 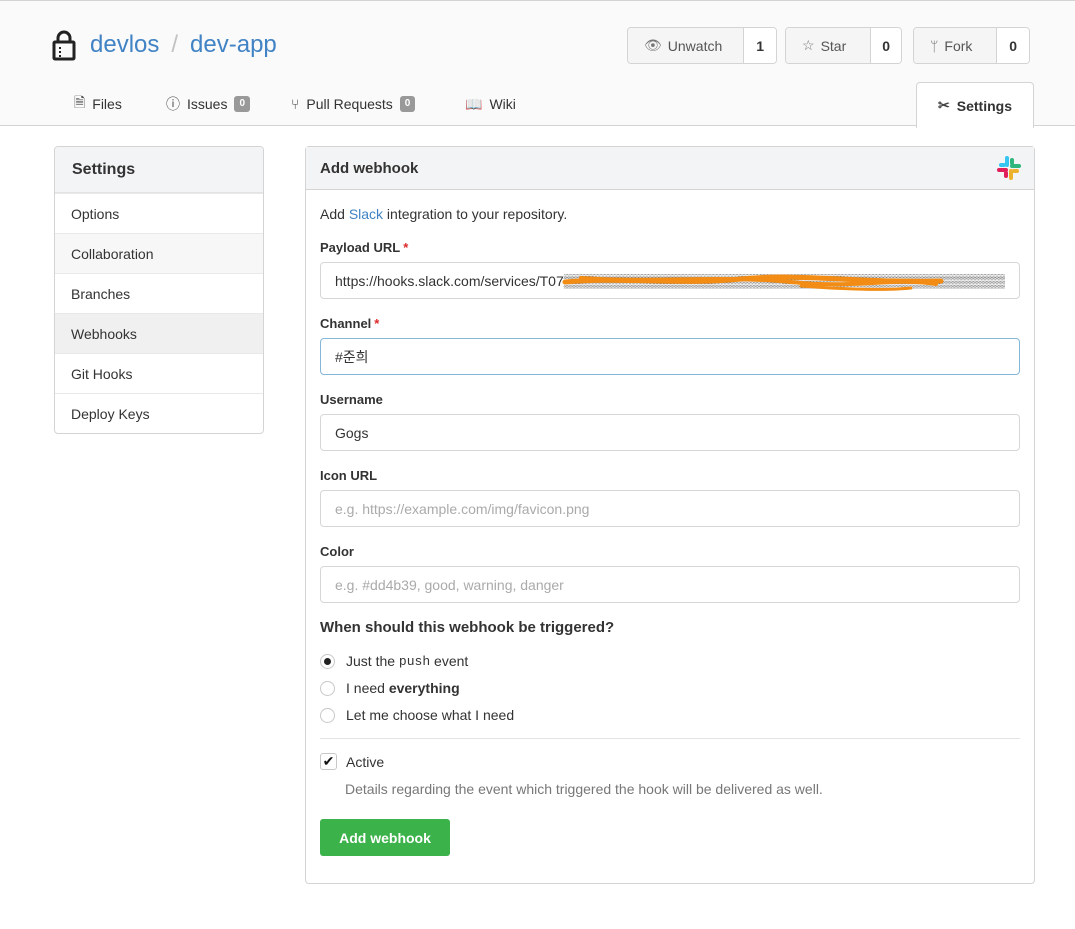 What do you see at coordinates (360, 247) in the screenshot?
I see `payload-url-label-text: Payload URL` at bounding box center [360, 247].